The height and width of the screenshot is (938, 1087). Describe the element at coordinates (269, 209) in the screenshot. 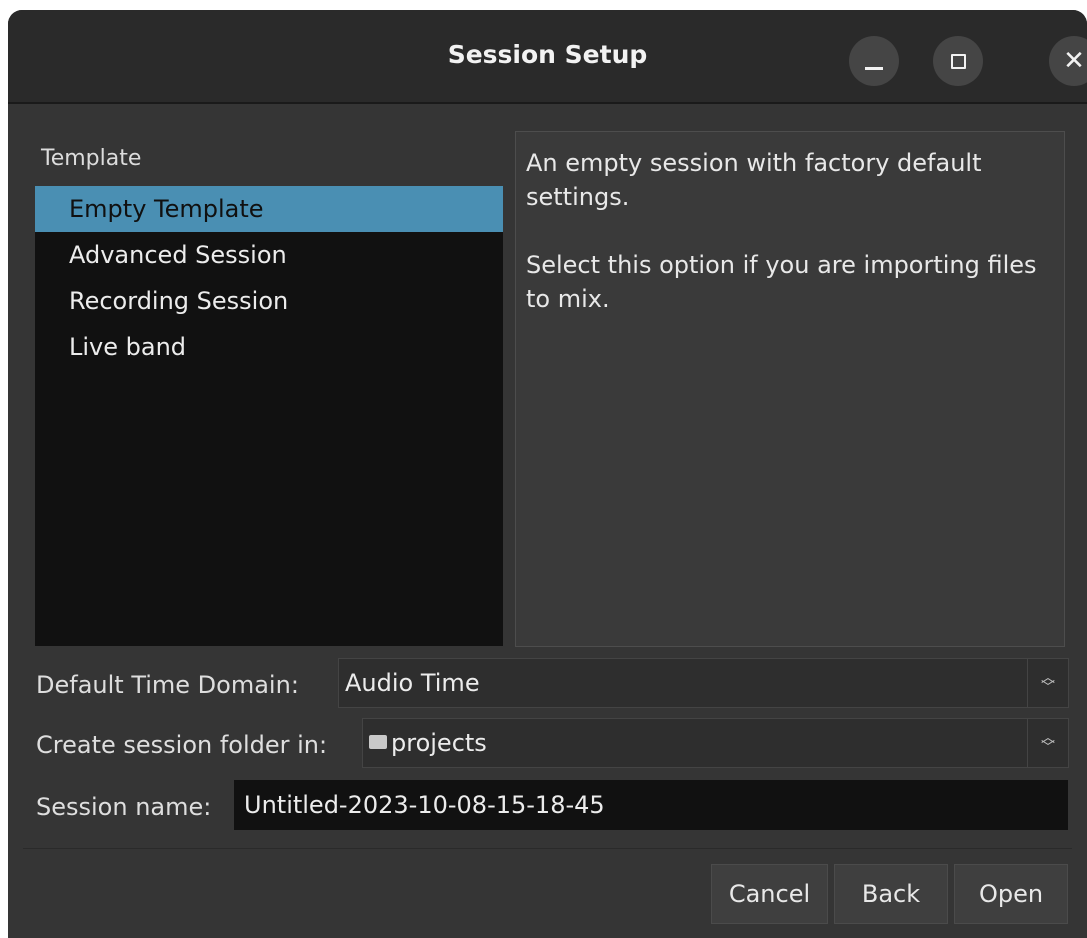

I see `template-item-empty-template: Empty Template` at that location.